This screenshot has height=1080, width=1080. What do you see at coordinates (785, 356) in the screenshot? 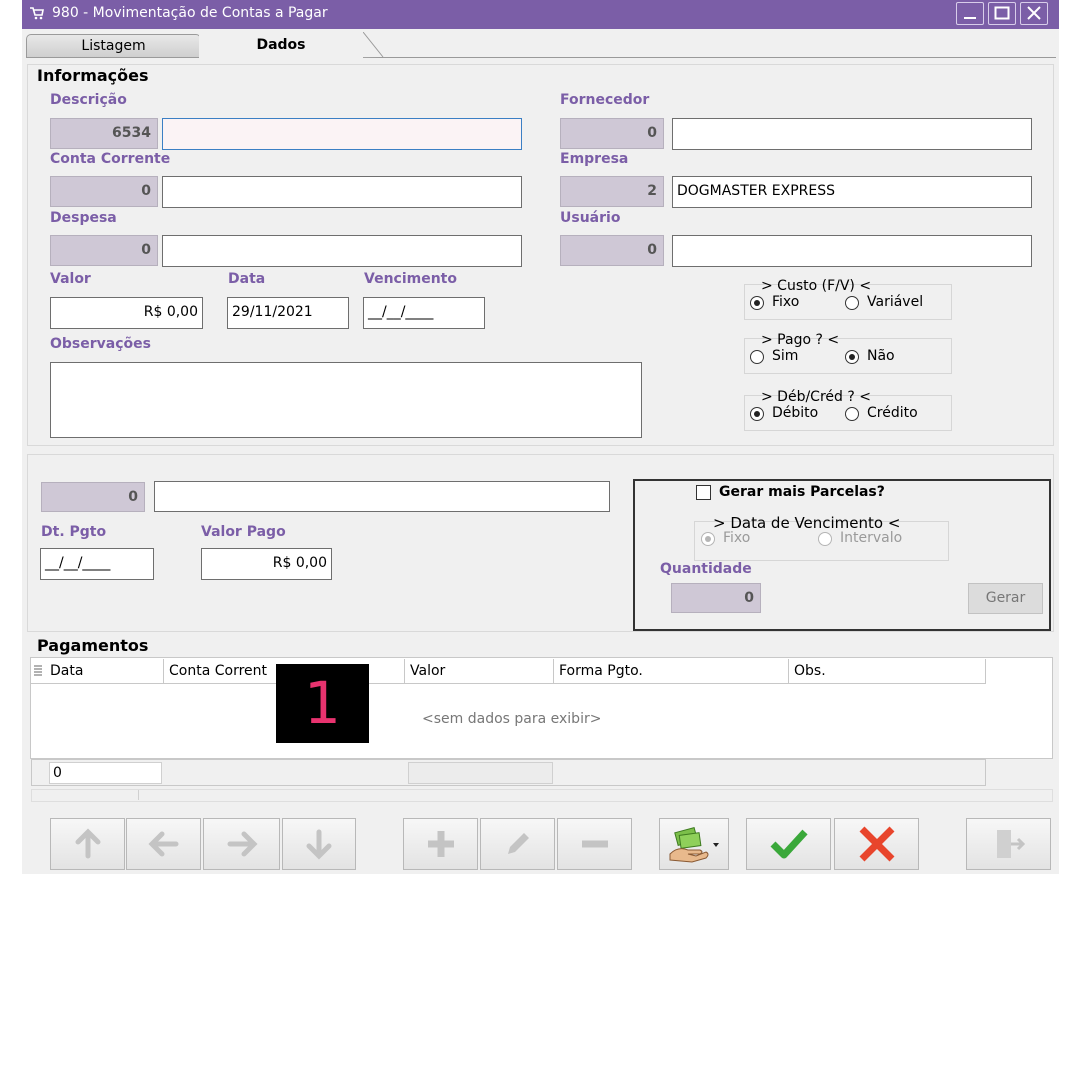
I see `pago-sim-label: Sim` at bounding box center [785, 356].